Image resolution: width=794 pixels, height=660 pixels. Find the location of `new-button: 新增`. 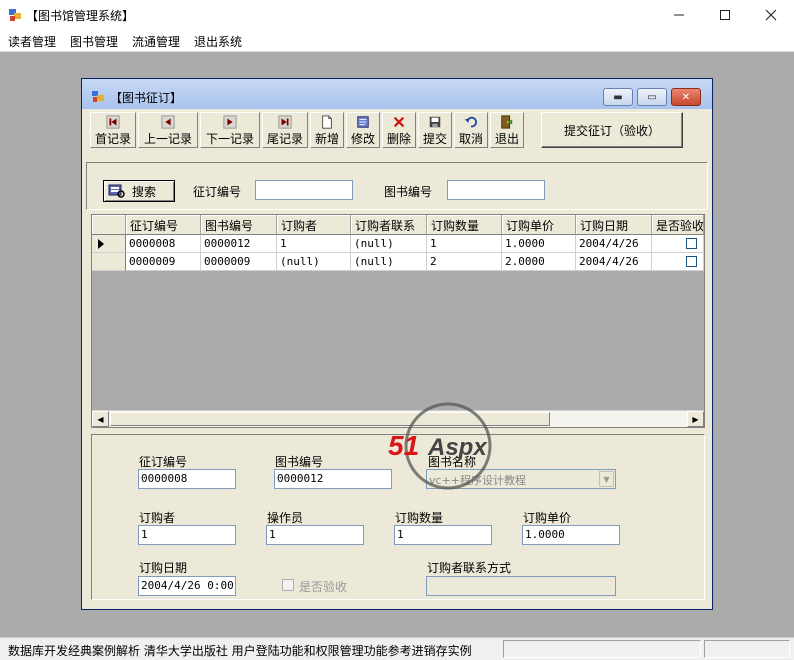

new-button: 新增 is located at coordinates (327, 130).